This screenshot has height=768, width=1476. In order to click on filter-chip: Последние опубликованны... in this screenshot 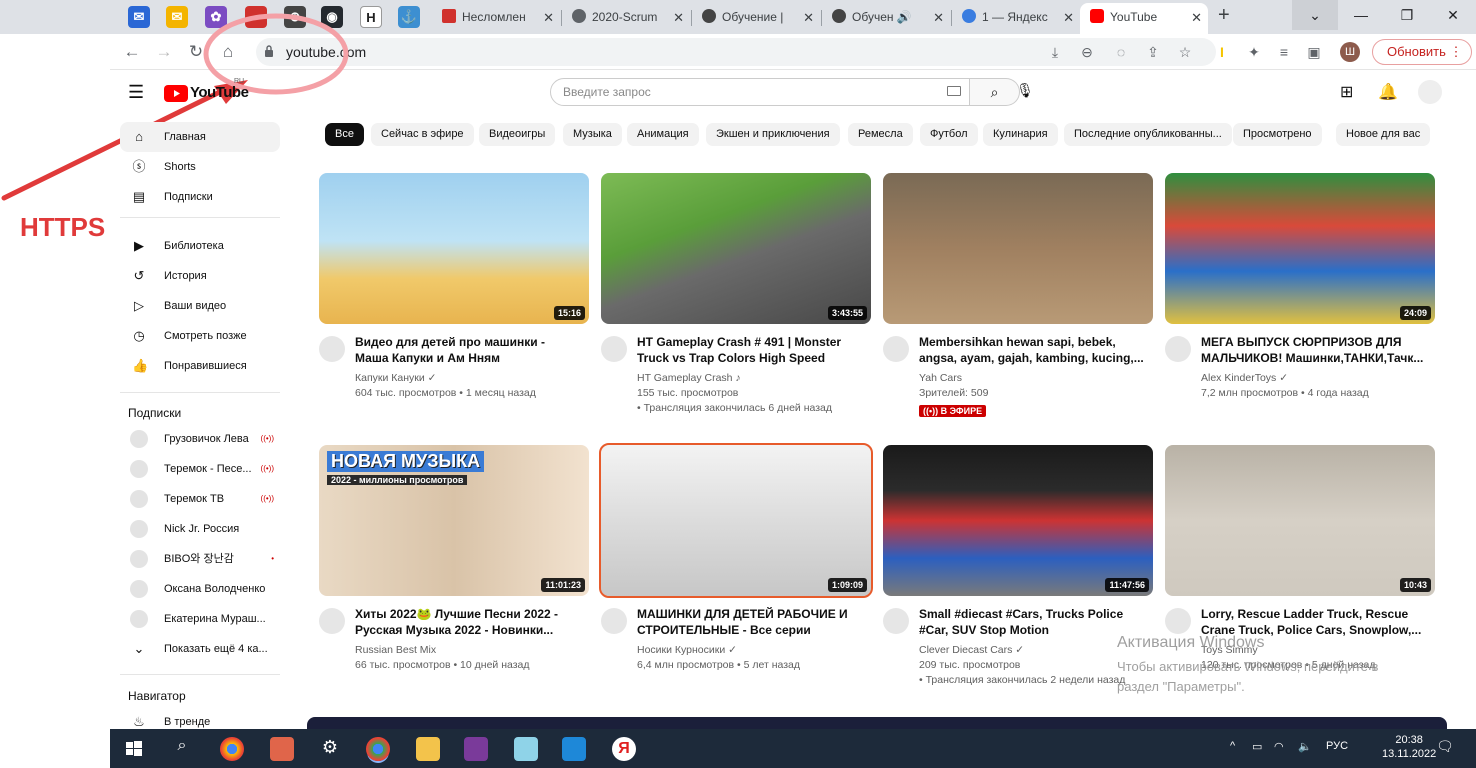, I will do `click(1148, 134)`.